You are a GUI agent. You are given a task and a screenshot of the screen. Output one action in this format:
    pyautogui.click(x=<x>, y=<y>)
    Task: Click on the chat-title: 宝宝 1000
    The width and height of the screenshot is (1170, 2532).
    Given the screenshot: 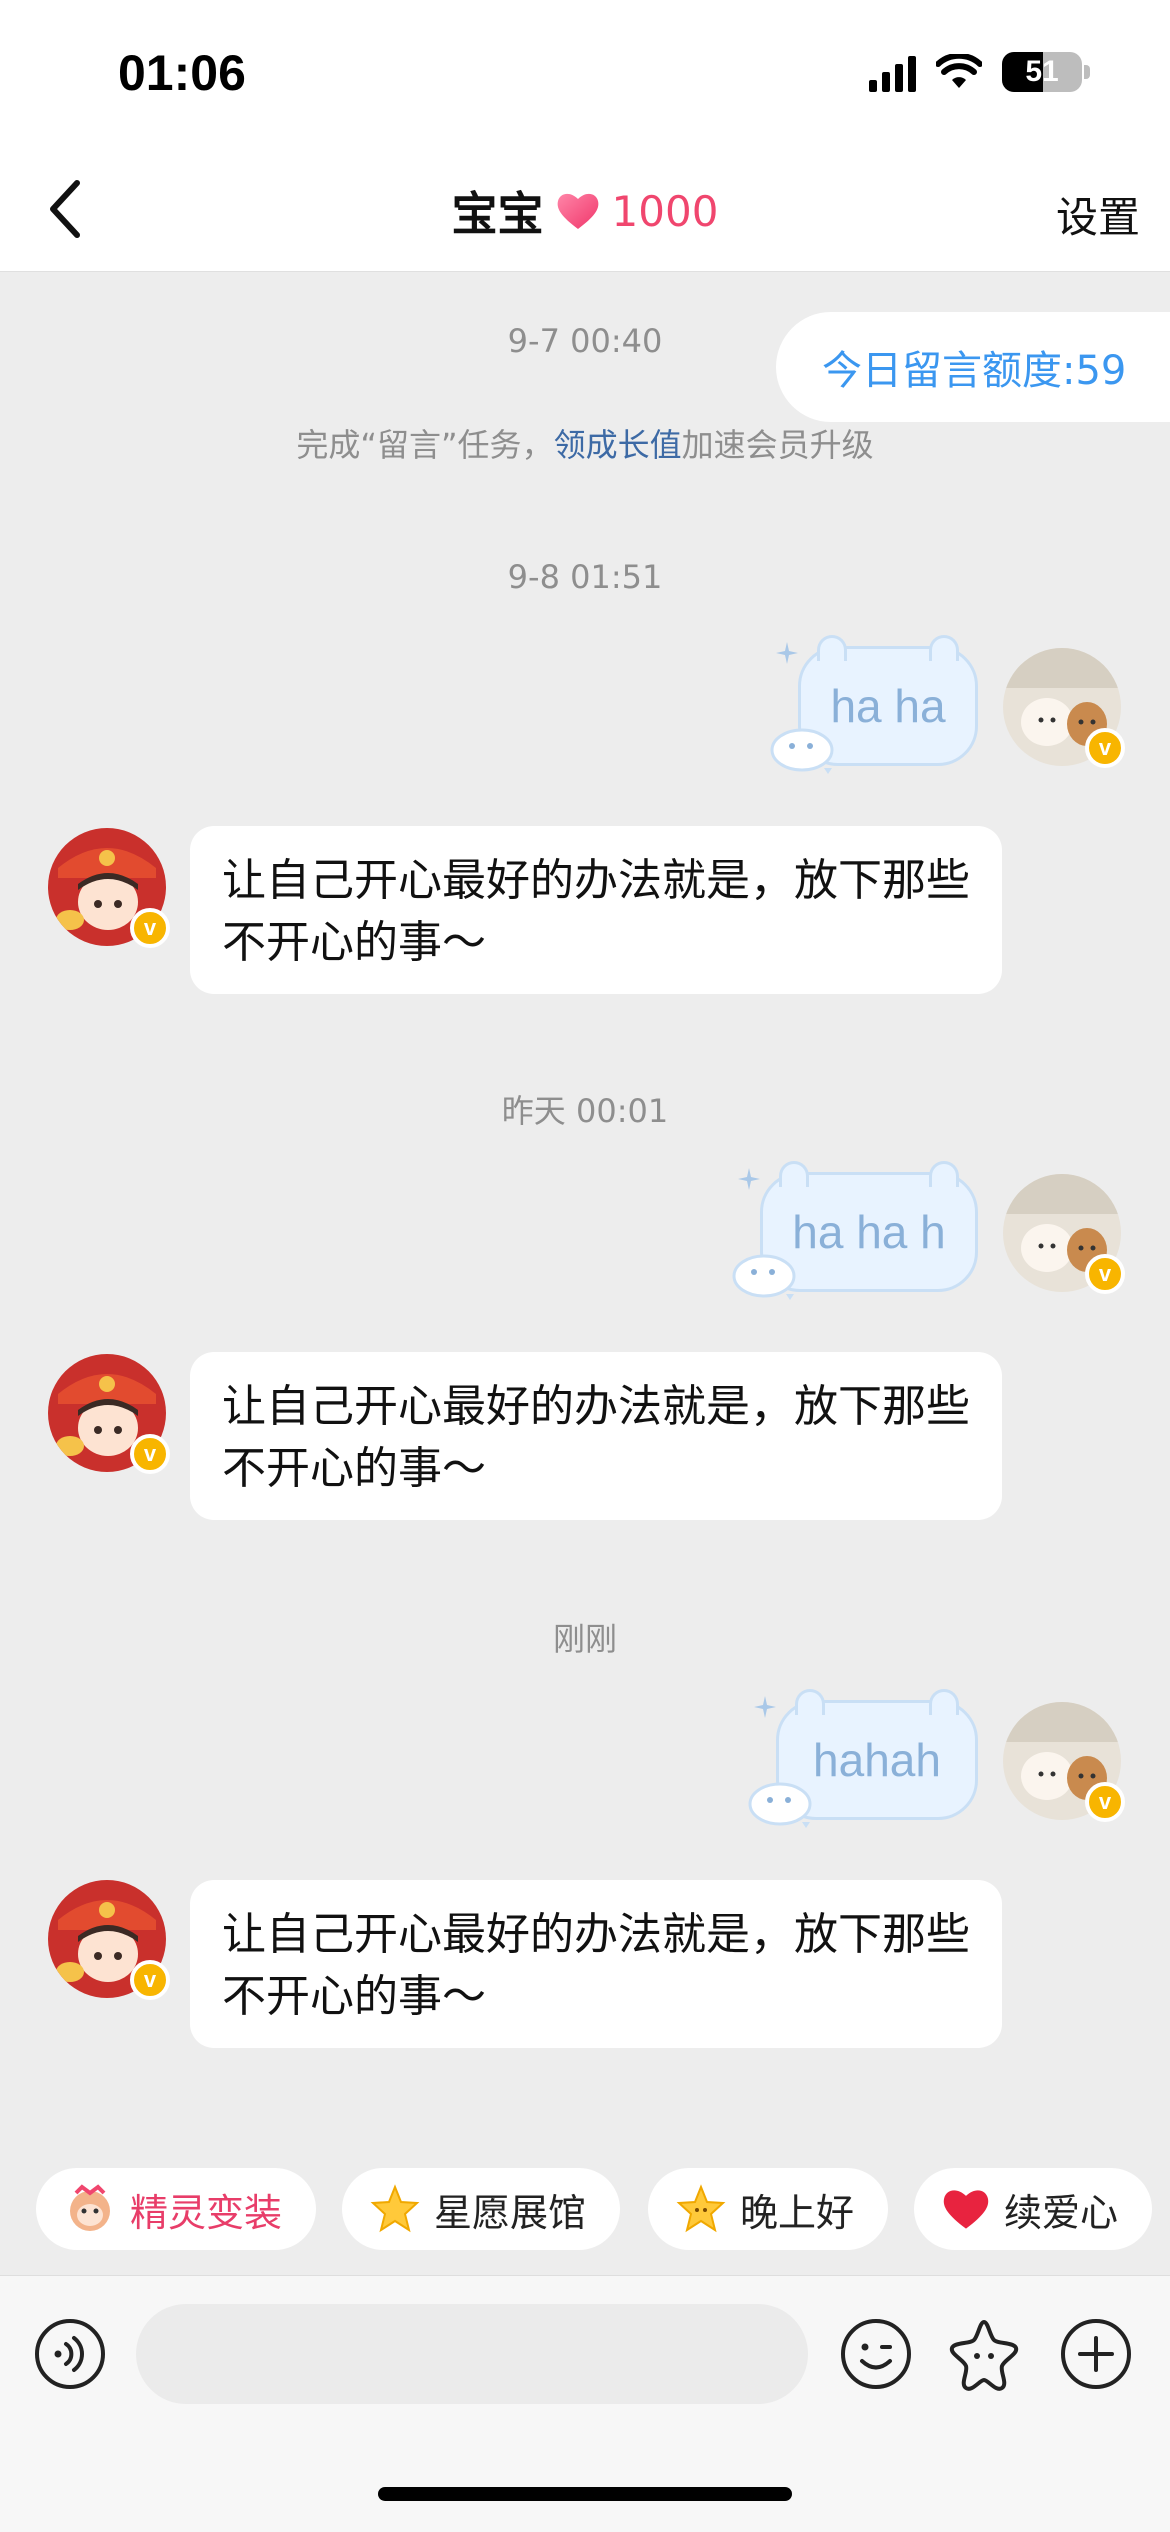 What is the action you would take?
    pyautogui.click(x=585, y=211)
    